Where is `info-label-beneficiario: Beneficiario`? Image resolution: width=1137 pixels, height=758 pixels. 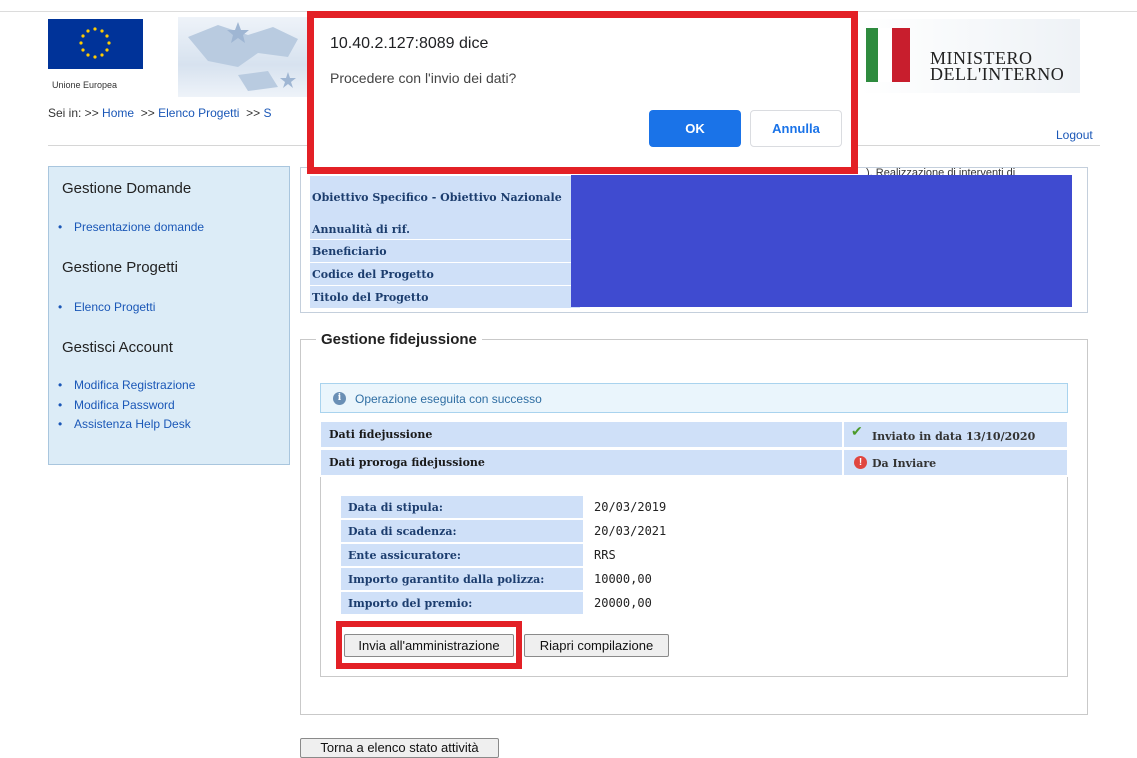
info-label-beneficiario: Beneficiario is located at coordinates (445, 251).